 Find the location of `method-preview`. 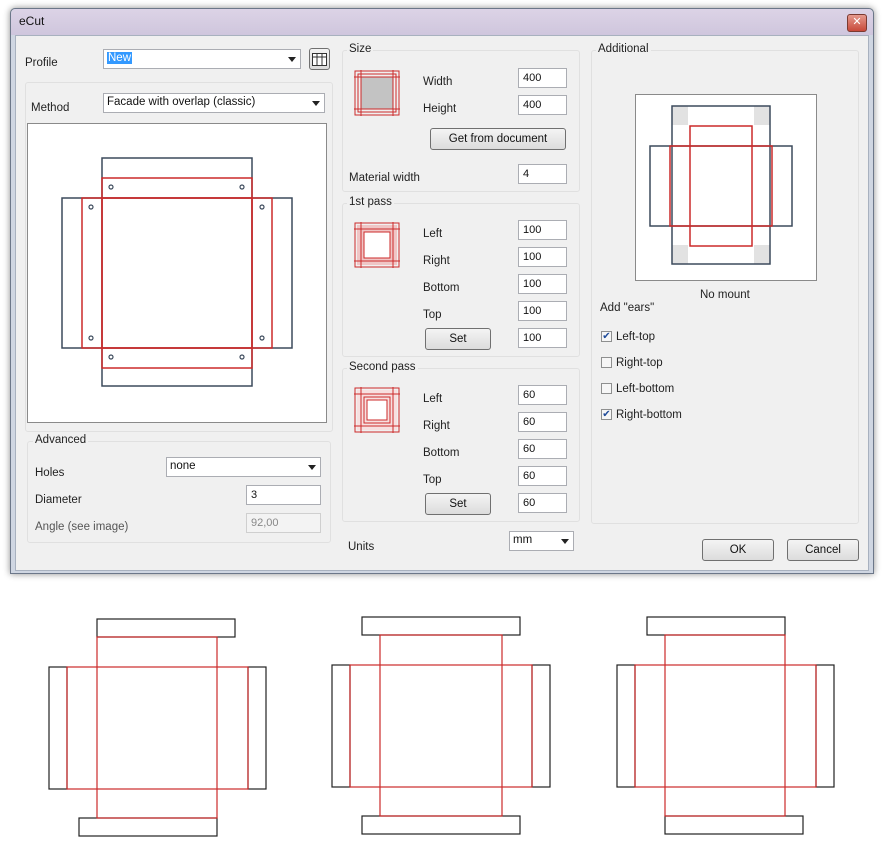

method-preview is located at coordinates (177, 273).